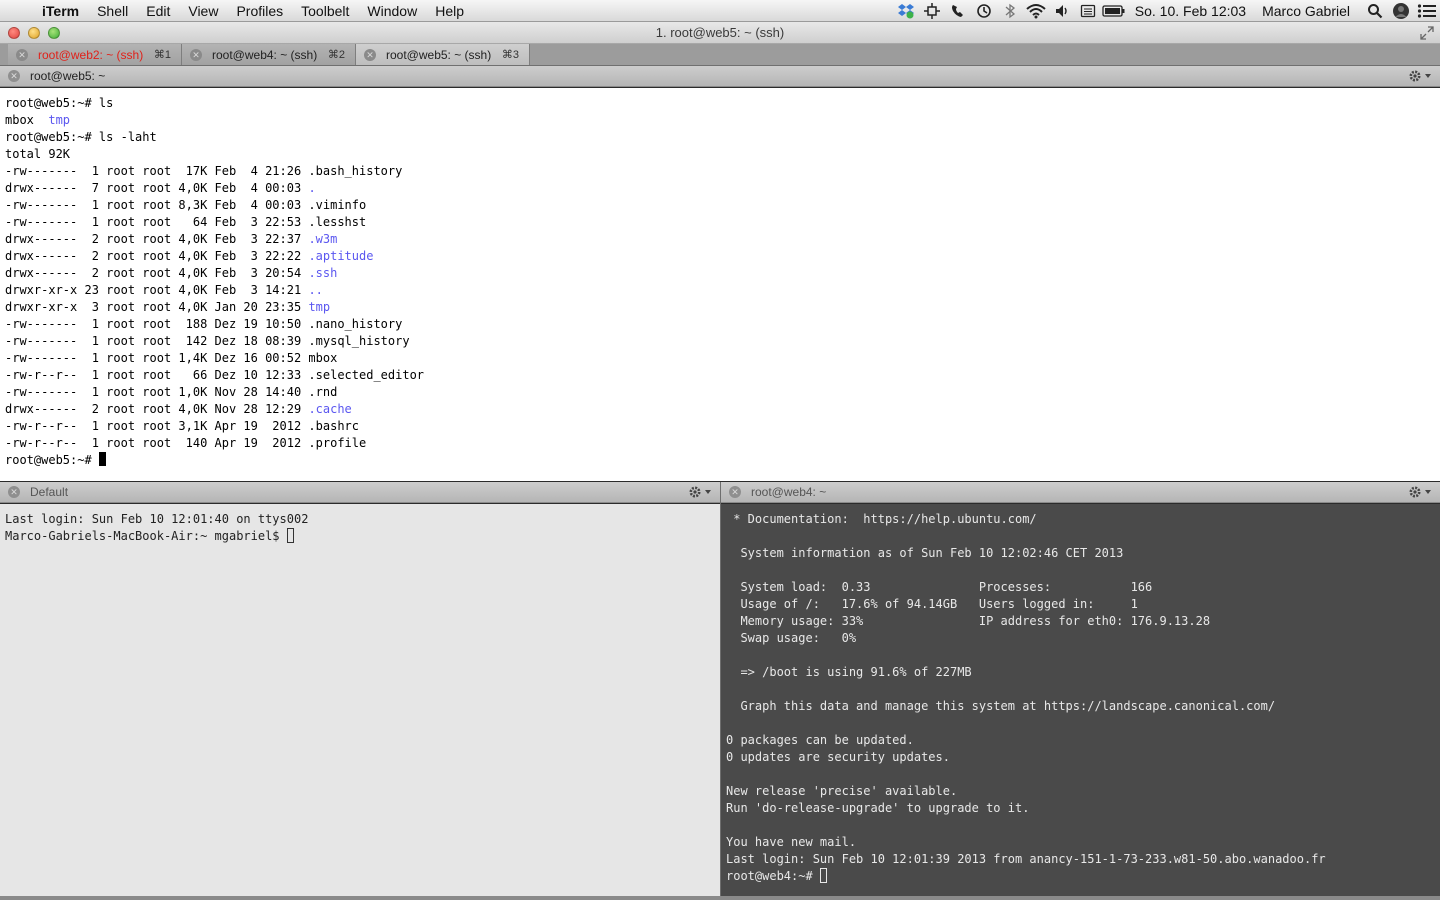  I want to click on pane-divider, so click(720, 689).